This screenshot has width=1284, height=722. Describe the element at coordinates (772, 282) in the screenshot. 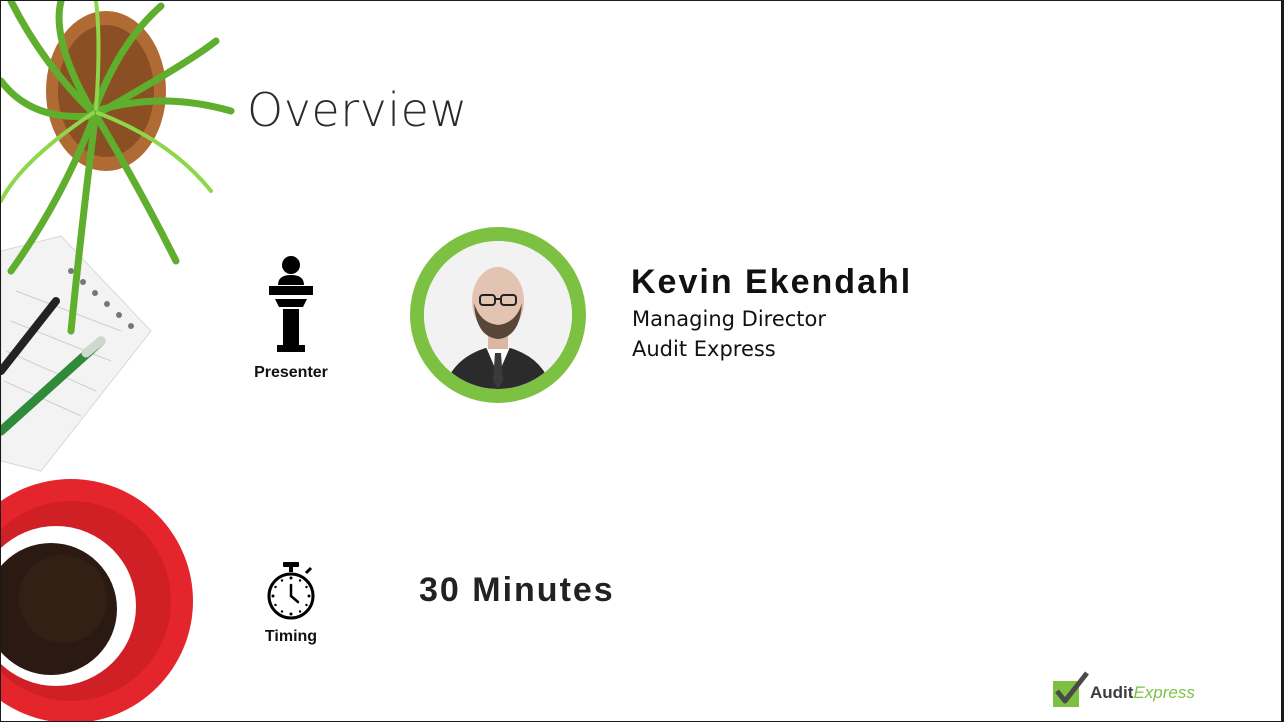

I see `presenter-name: Kevin Ekendahl` at that location.